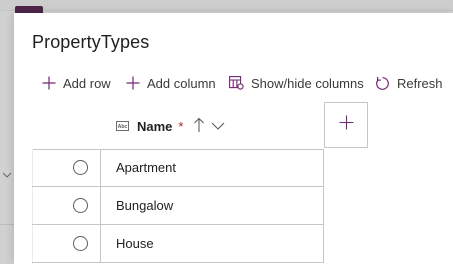 This screenshot has width=453, height=264. What do you see at coordinates (181, 83) in the screenshot?
I see `add-column-label: Add column` at bounding box center [181, 83].